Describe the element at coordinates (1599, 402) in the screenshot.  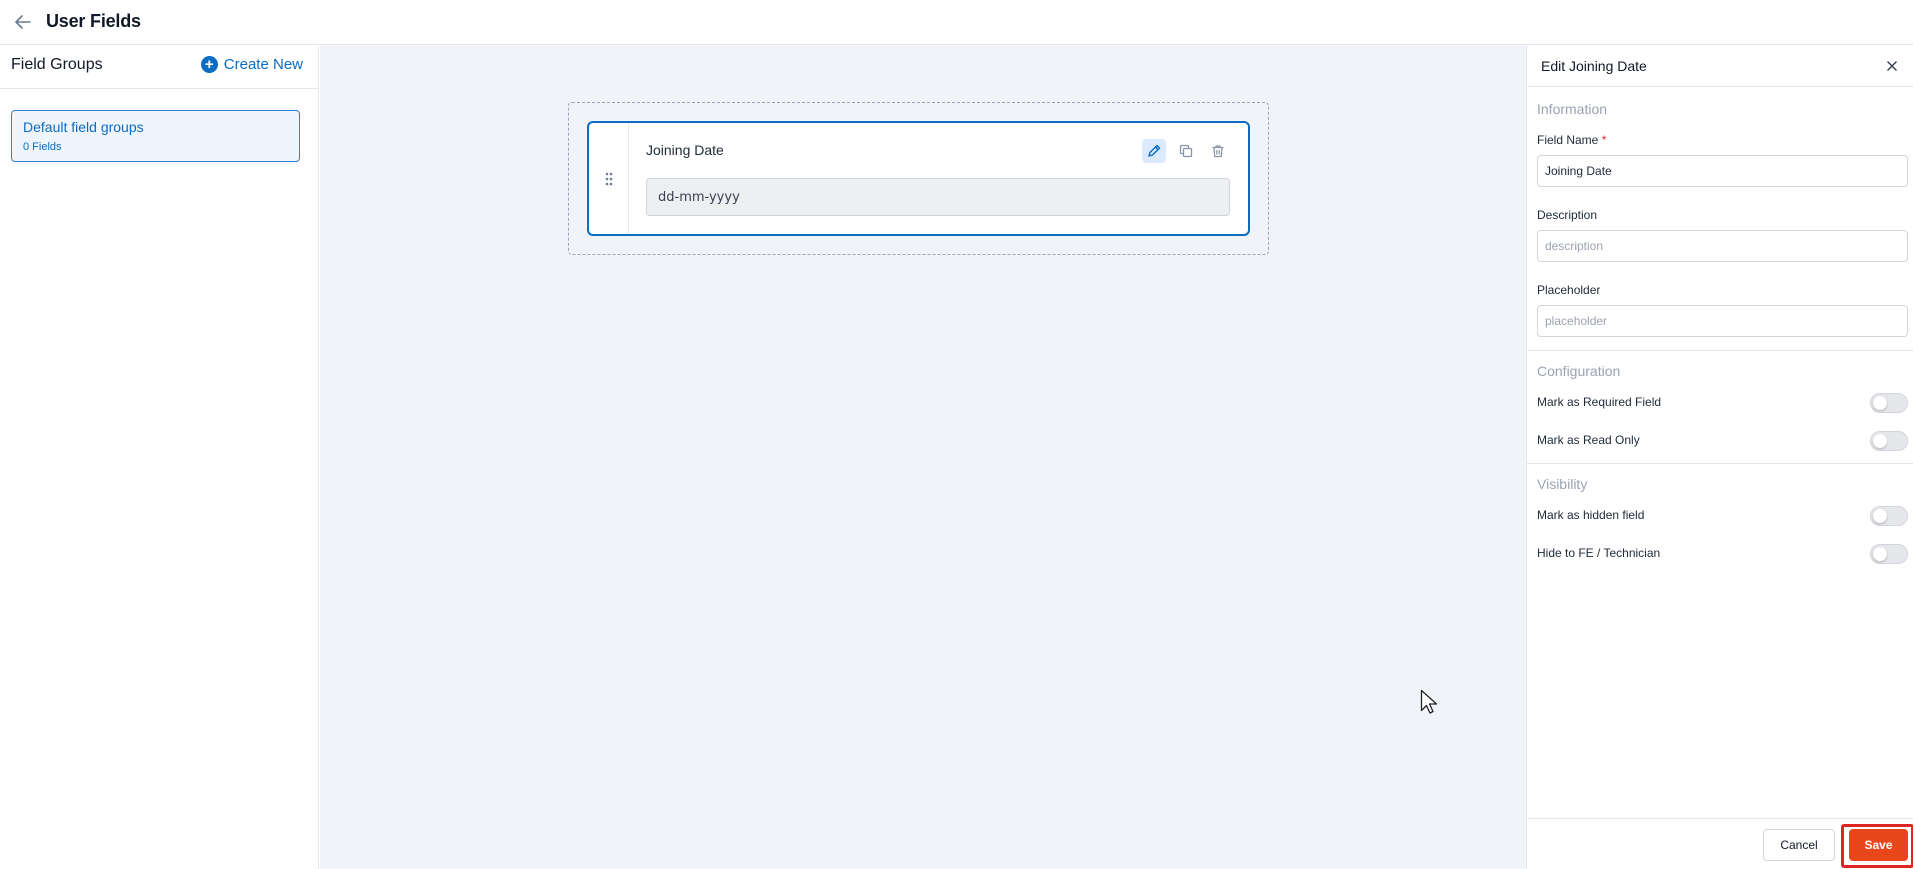
I see `required-field-label: Mark as Required Field` at that location.